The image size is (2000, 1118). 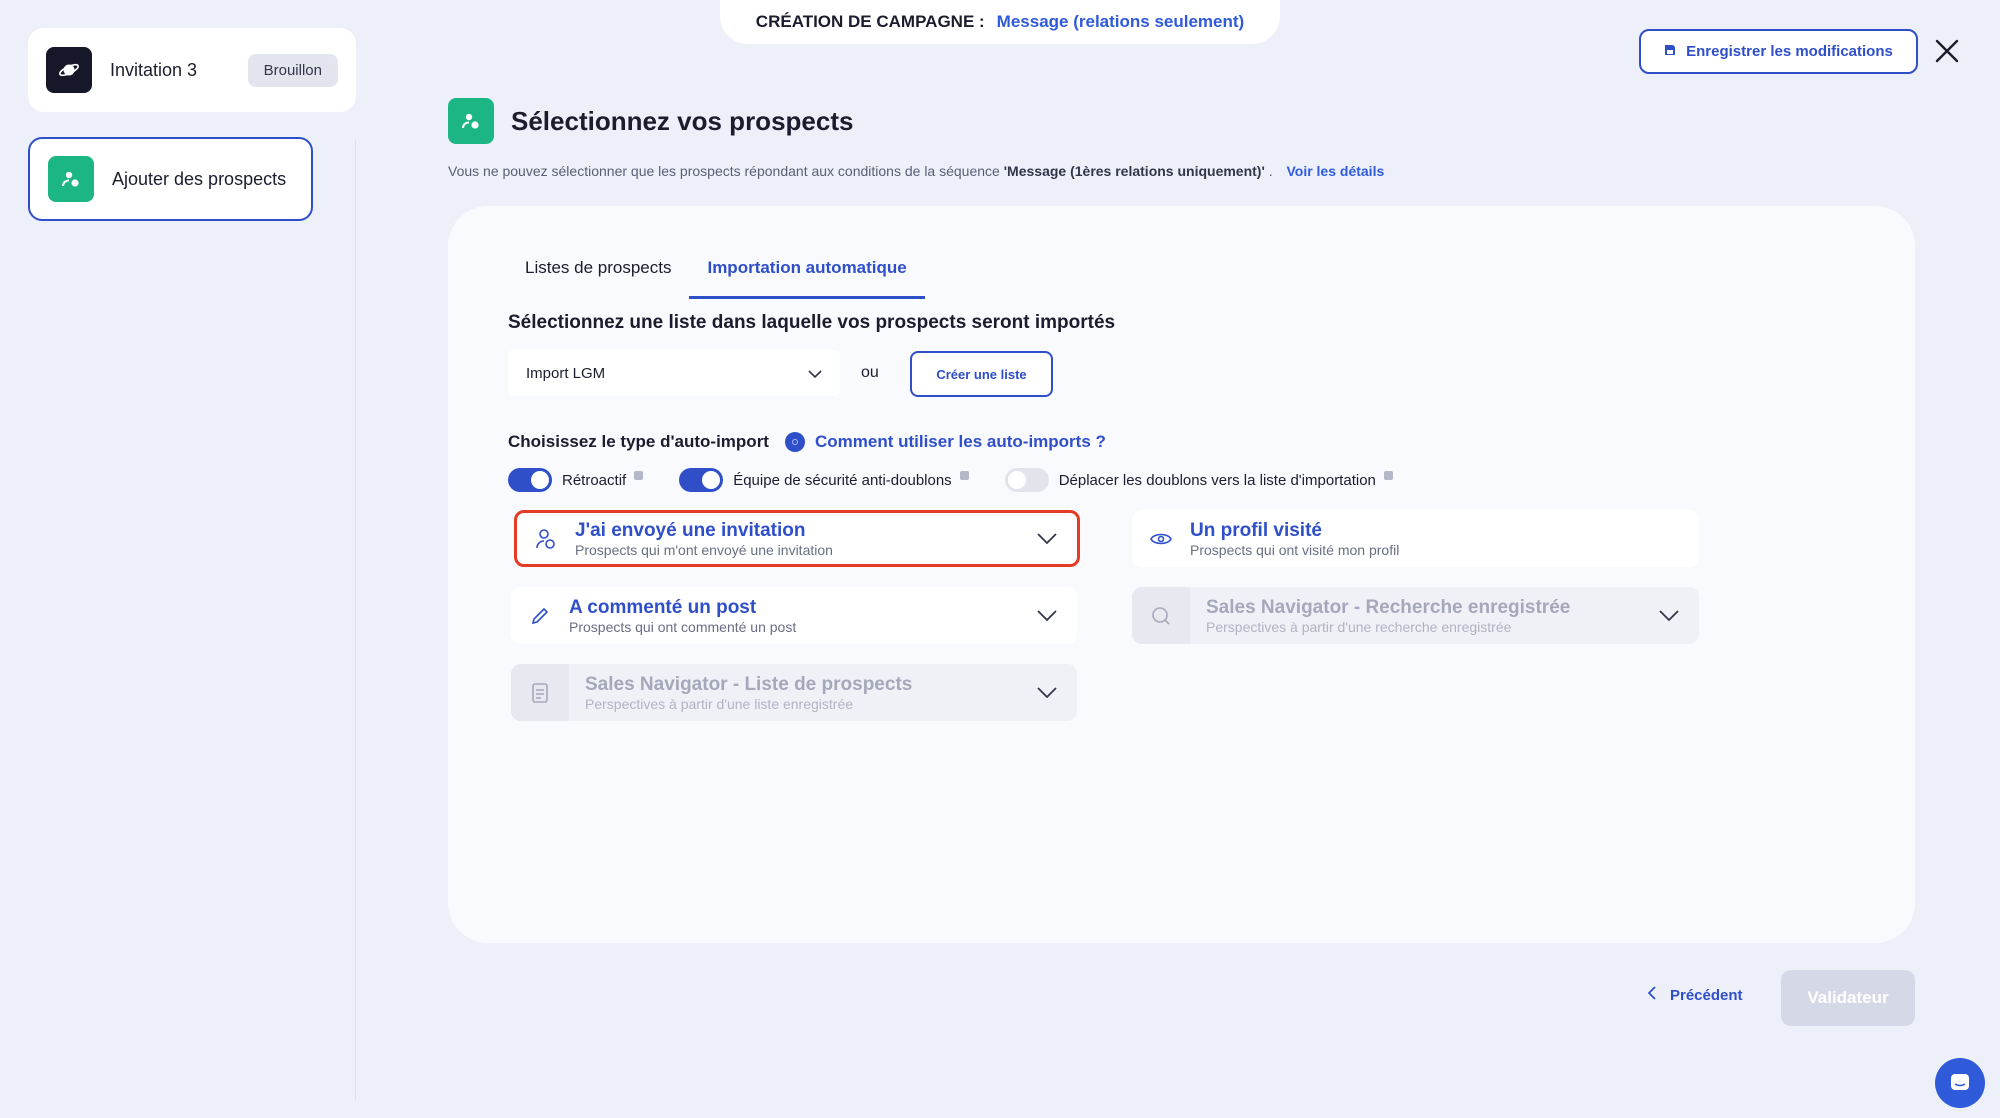 I want to click on autoimport-heading: Choisissez le type d'auto-import, so click(x=638, y=441).